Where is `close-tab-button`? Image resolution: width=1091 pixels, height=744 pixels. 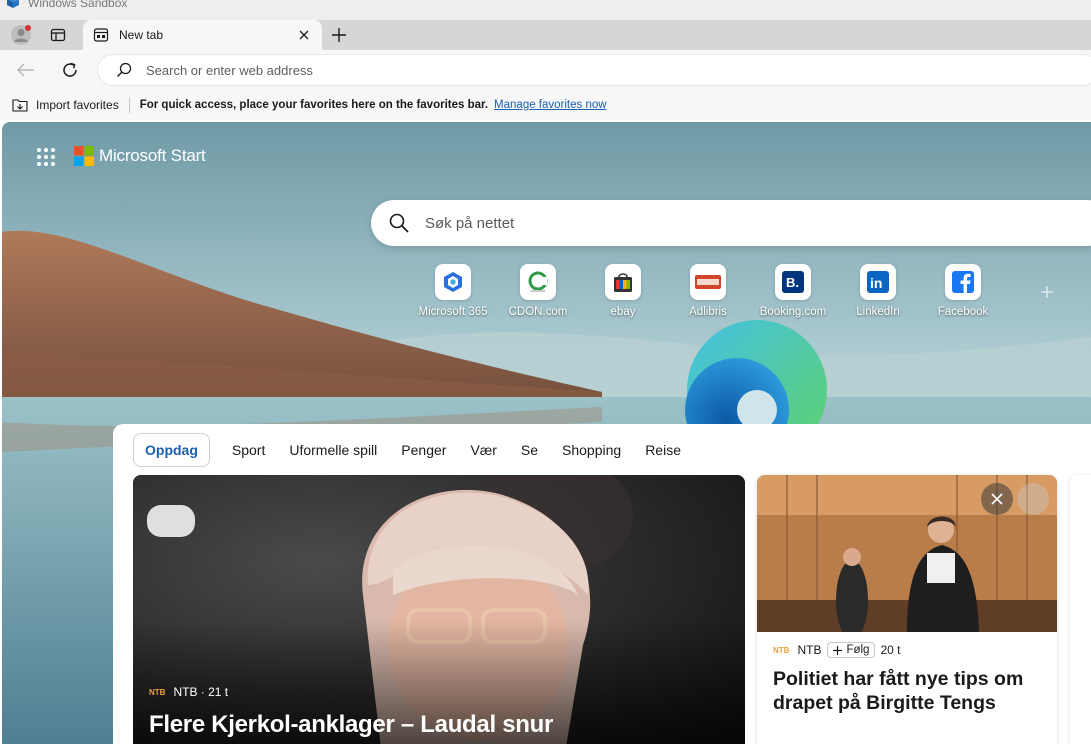 close-tab-button is located at coordinates (304, 35).